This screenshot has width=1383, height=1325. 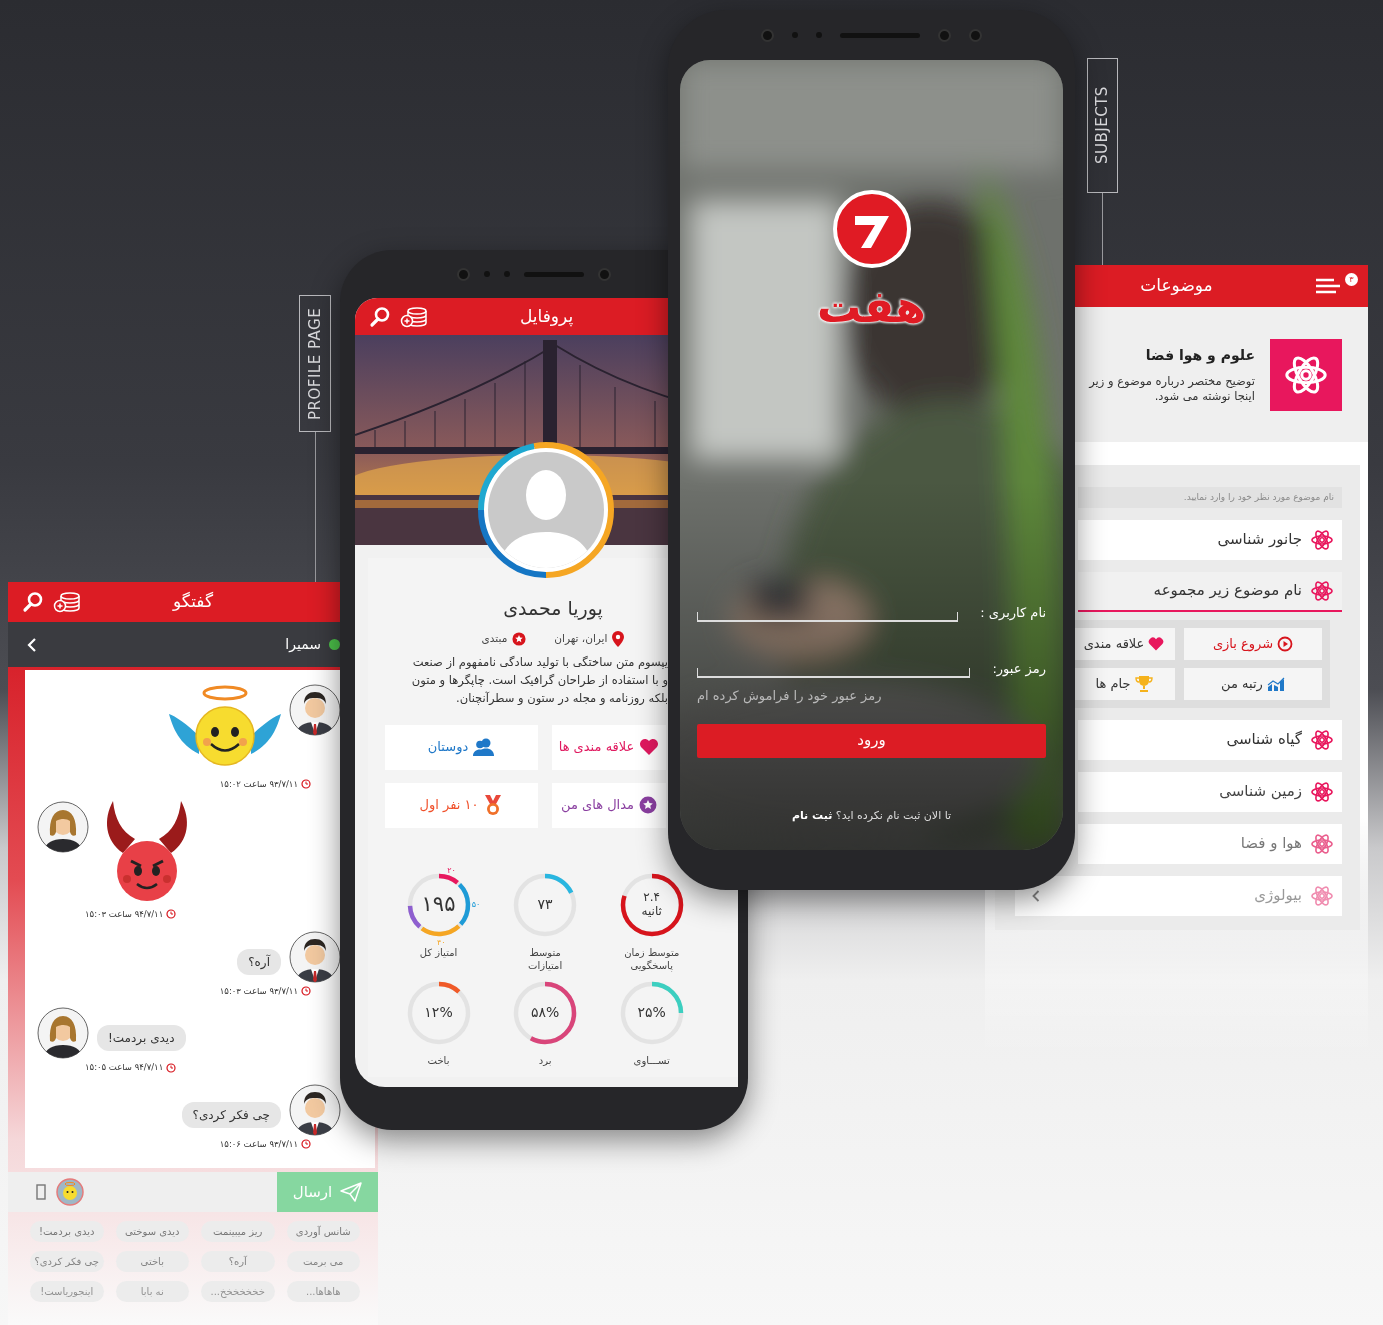 What do you see at coordinates (1143, 683) in the screenshot?
I see `trophy-icon` at bounding box center [1143, 683].